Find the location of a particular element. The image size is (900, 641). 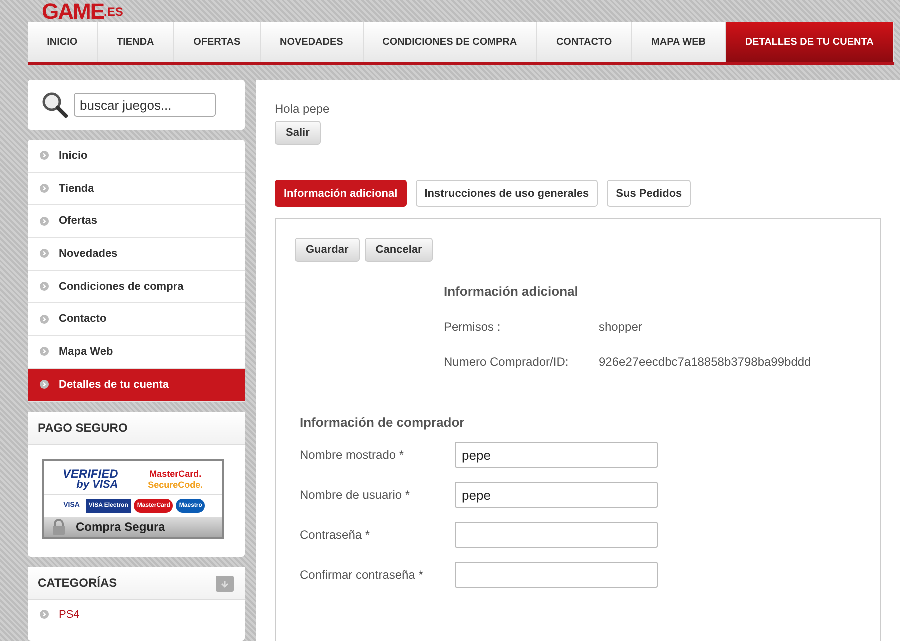

badge-text: Compra Segura is located at coordinates (121, 527).